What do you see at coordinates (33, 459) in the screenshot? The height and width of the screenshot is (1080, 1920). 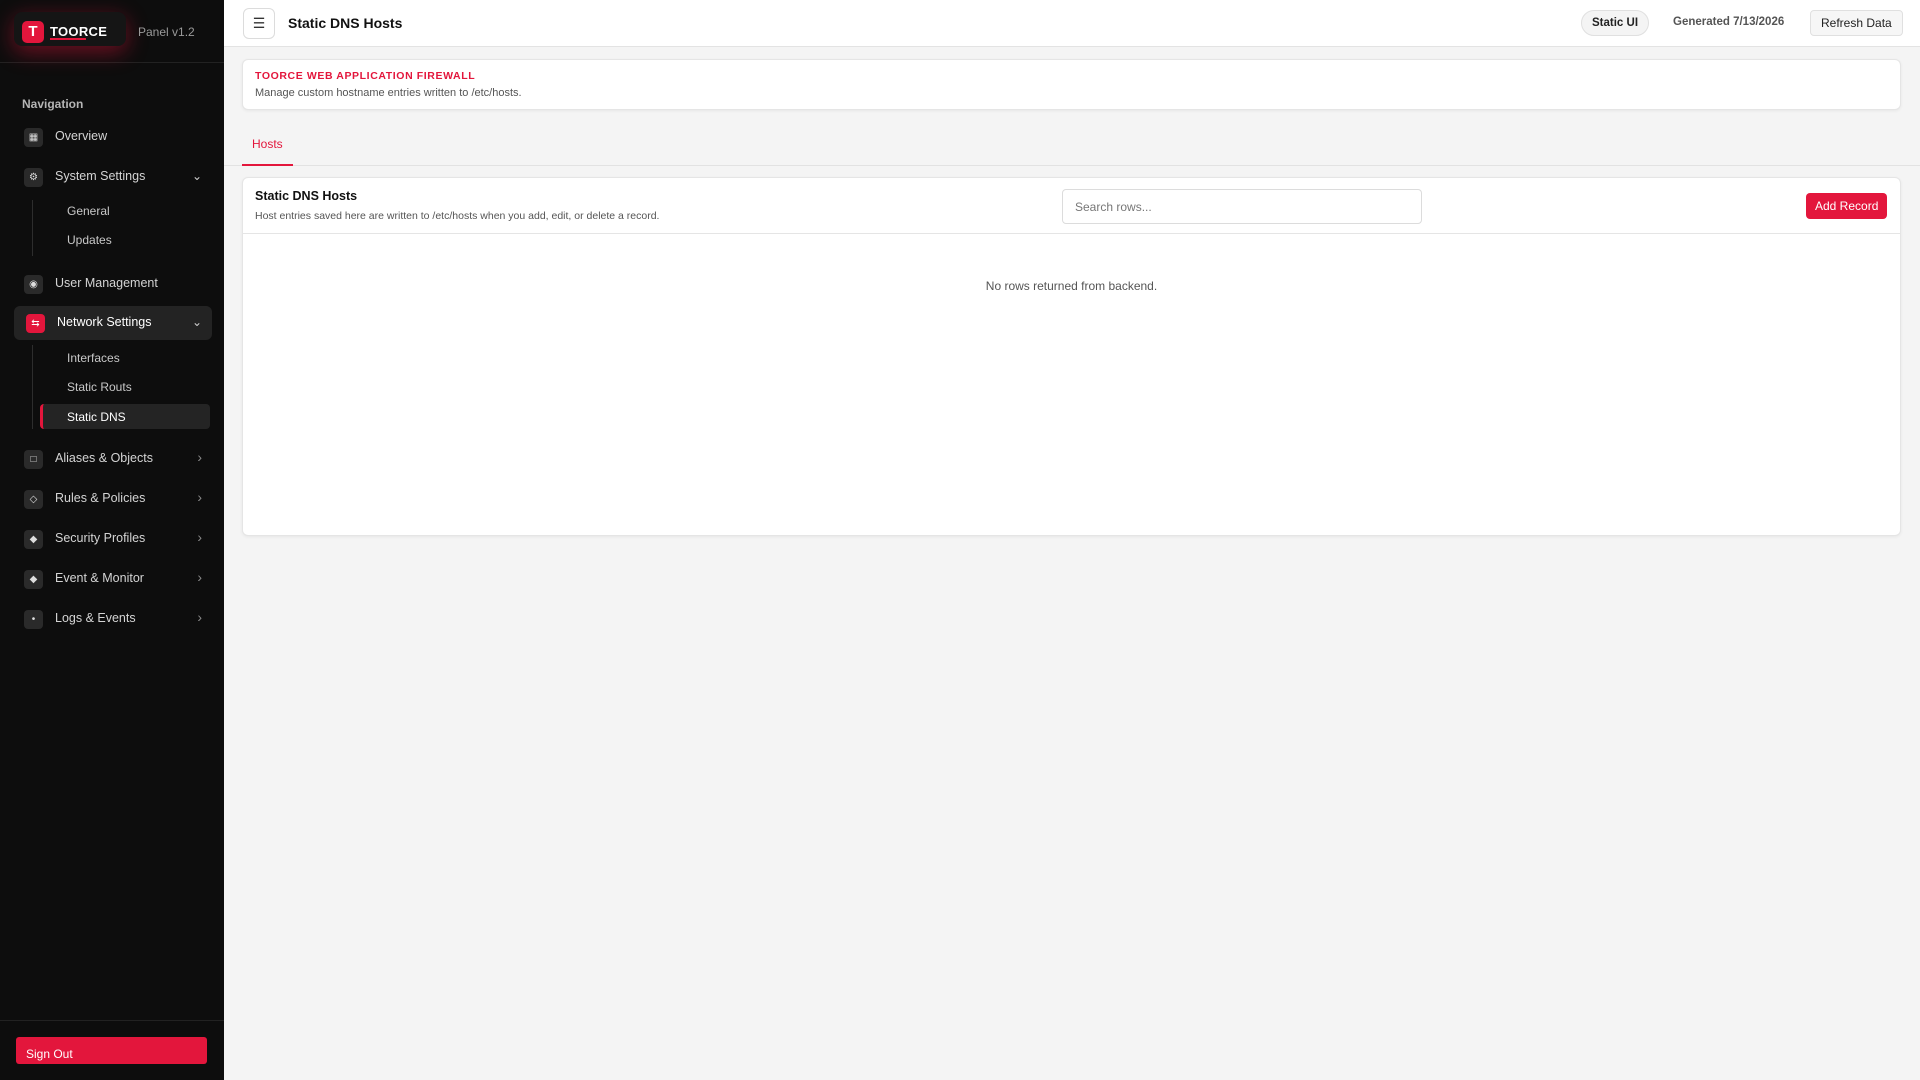 I see `square-icon: □` at bounding box center [33, 459].